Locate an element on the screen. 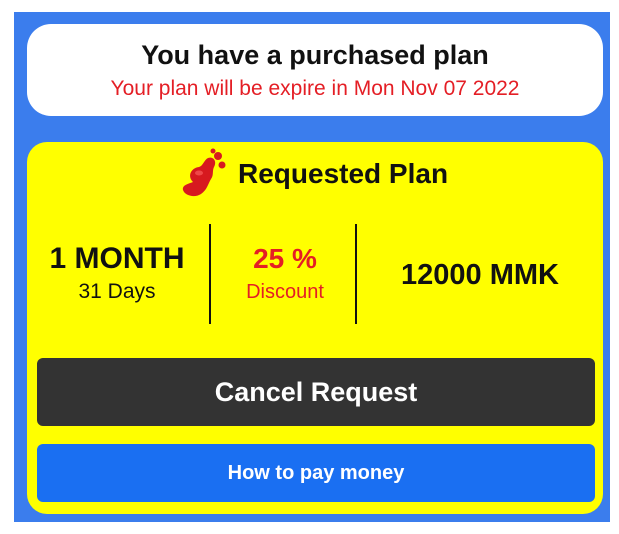 The height and width of the screenshot is (534, 619). plan-duration: 1 MONTH 31 Days is located at coordinates (117, 274).